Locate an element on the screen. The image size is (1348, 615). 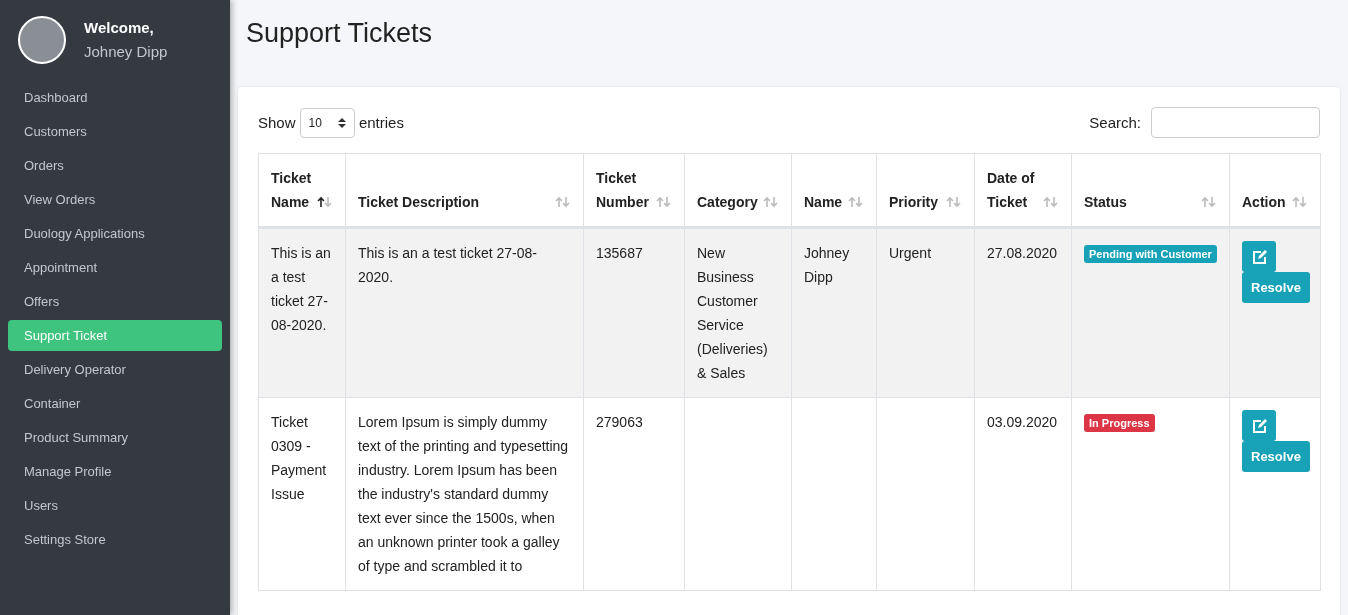
caret-icon is located at coordinates (341, 122).